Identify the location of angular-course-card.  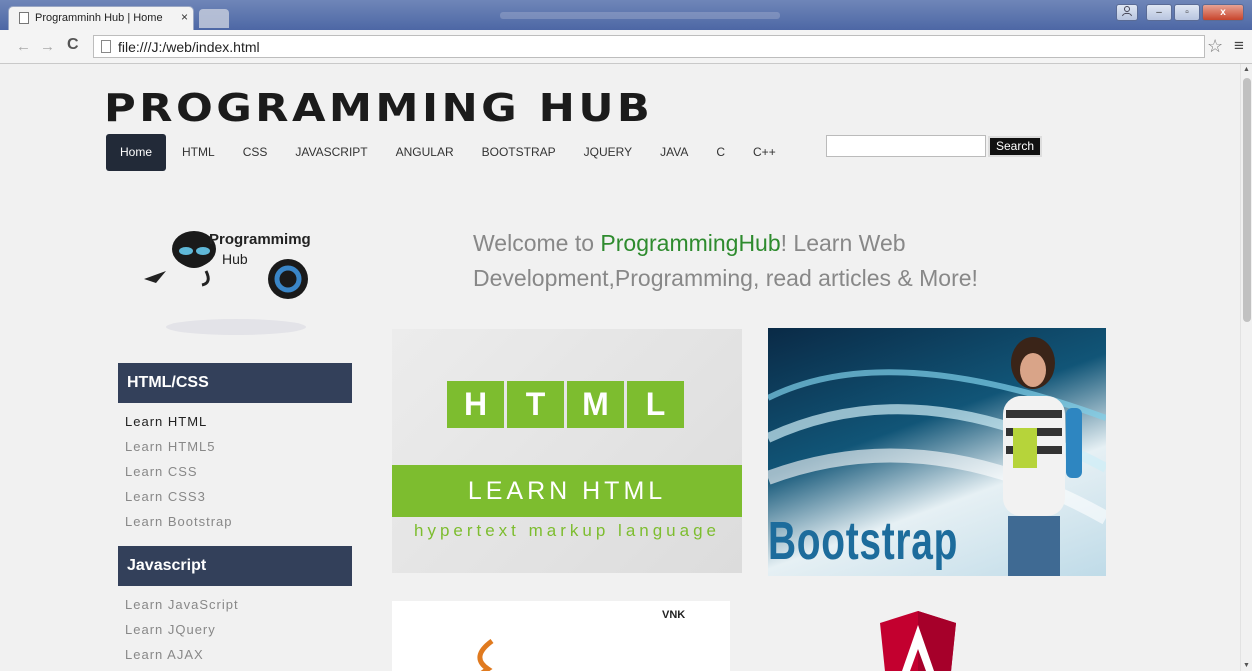
(937, 636).